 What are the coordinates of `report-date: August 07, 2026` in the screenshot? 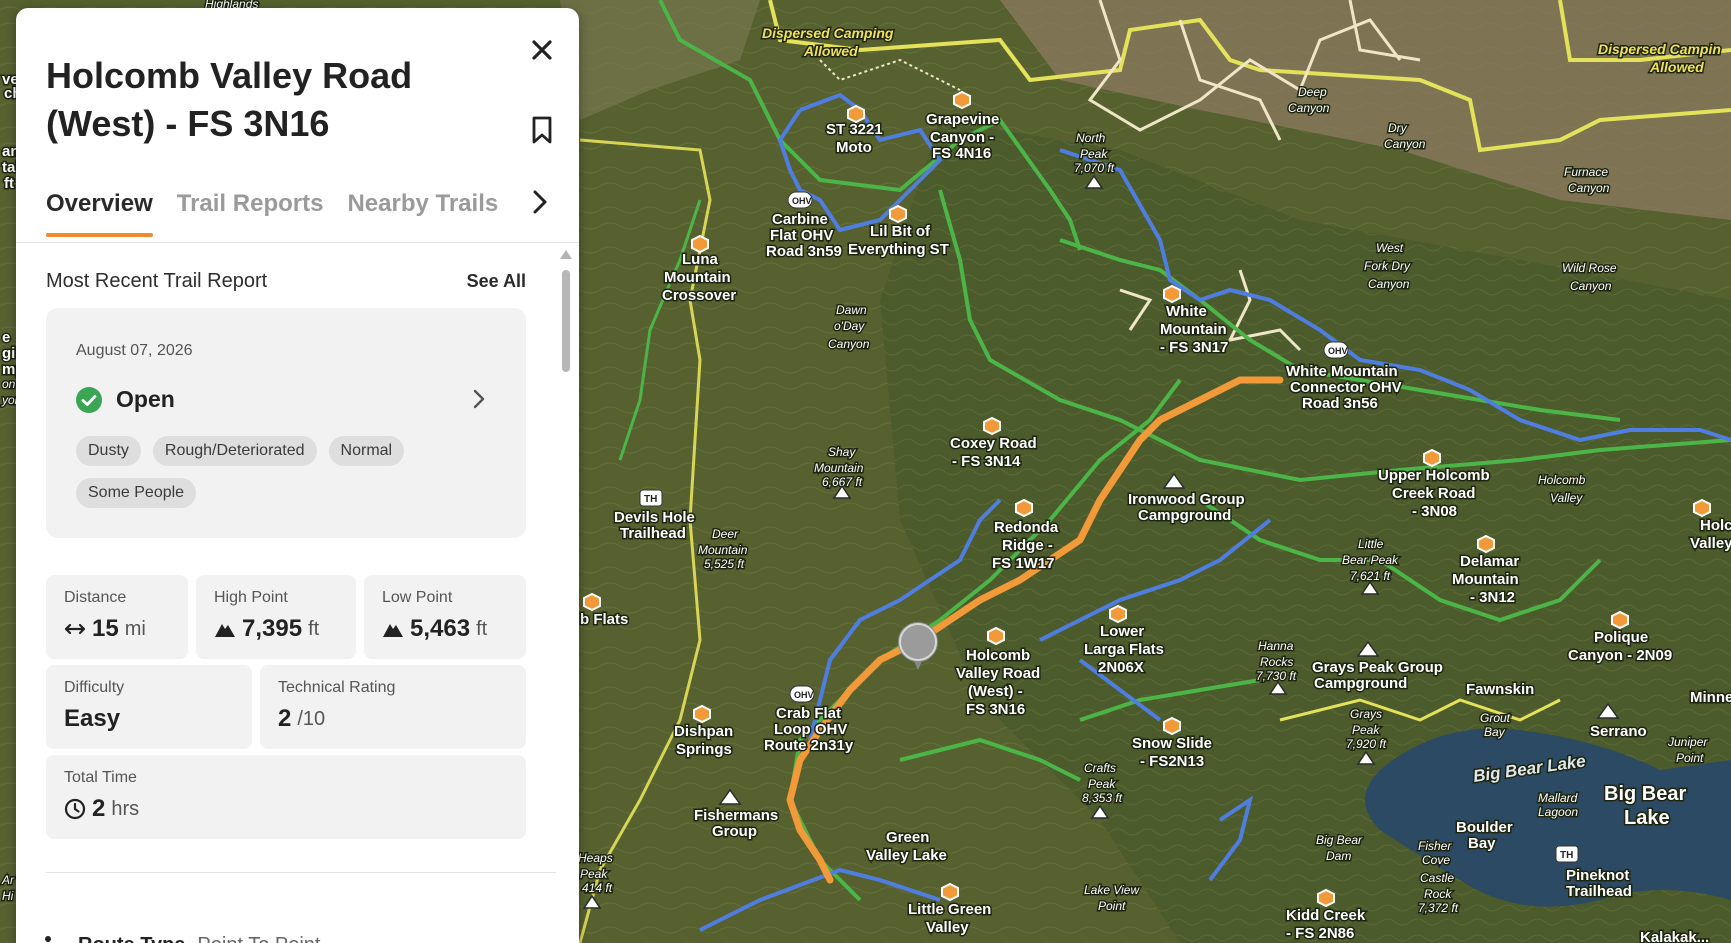 It's located at (134, 350).